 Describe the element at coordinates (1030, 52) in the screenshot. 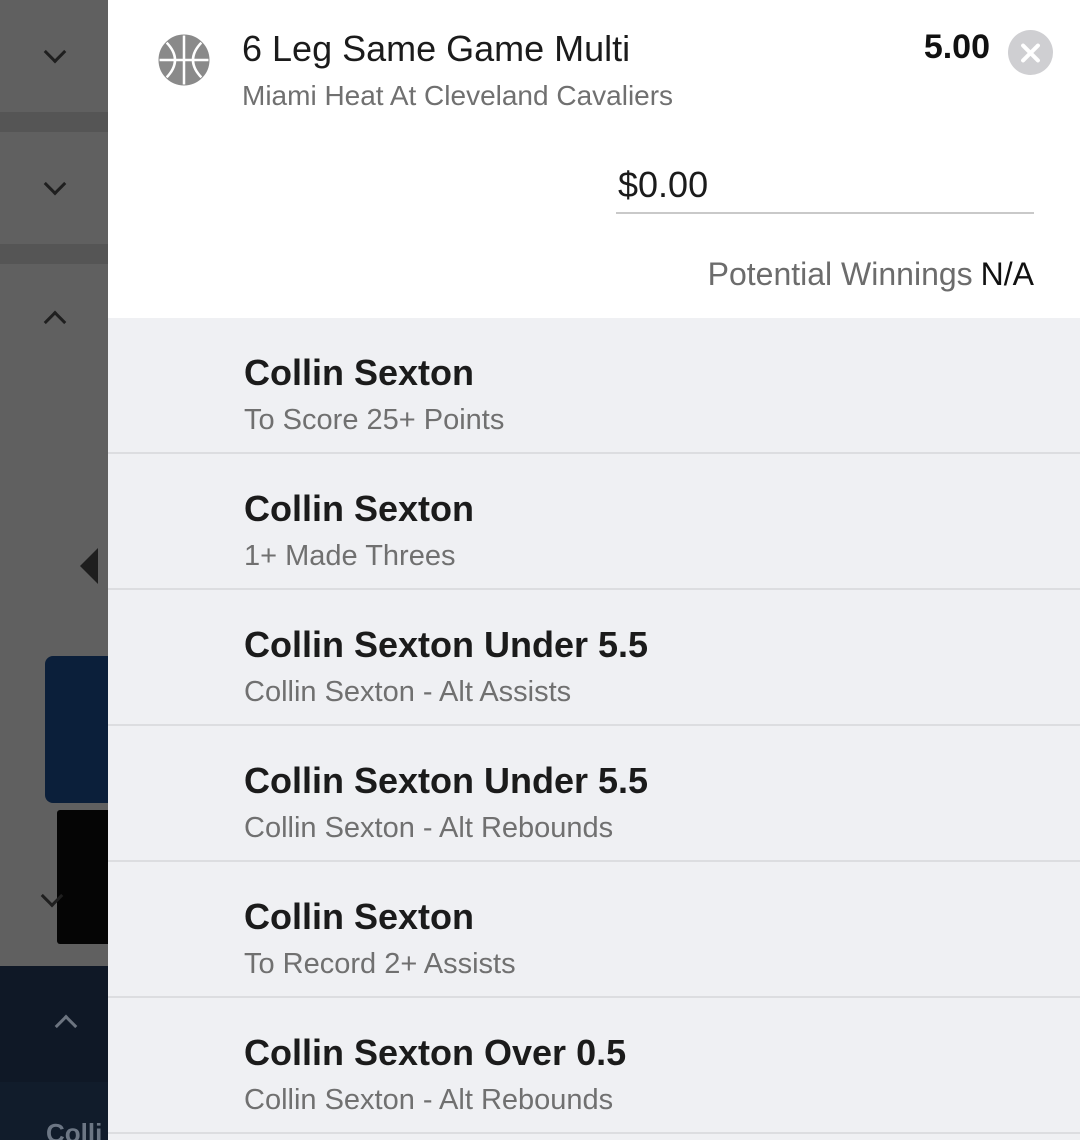

I see `close-button` at that location.